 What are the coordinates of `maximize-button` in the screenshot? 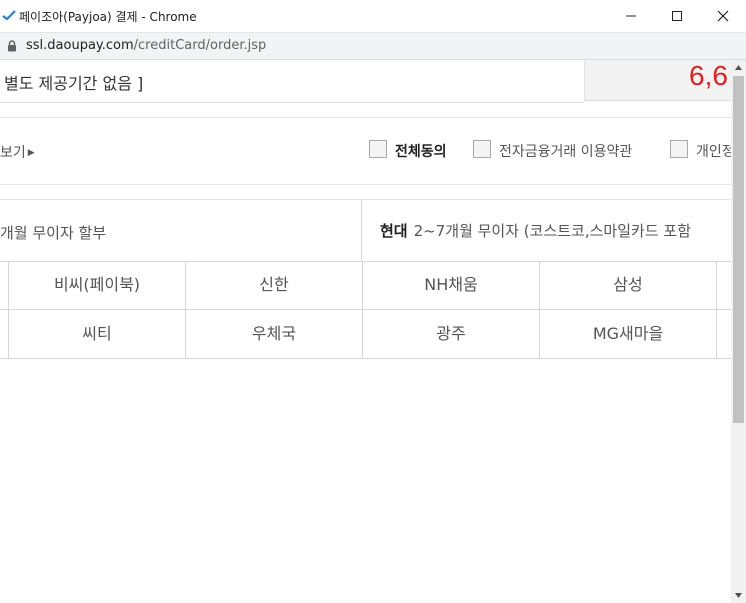 It's located at (677, 16).